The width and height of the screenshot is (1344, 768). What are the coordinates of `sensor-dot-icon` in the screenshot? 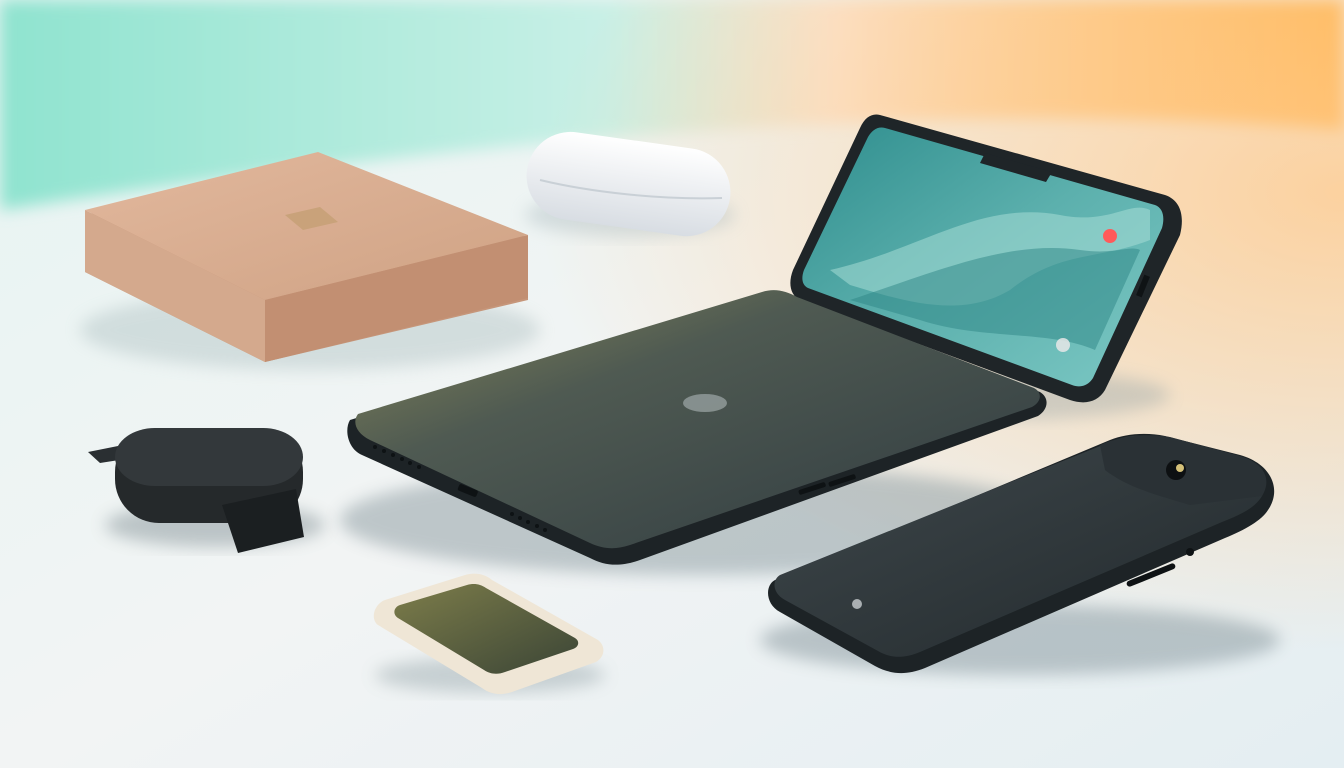 It's located at (857, 604).